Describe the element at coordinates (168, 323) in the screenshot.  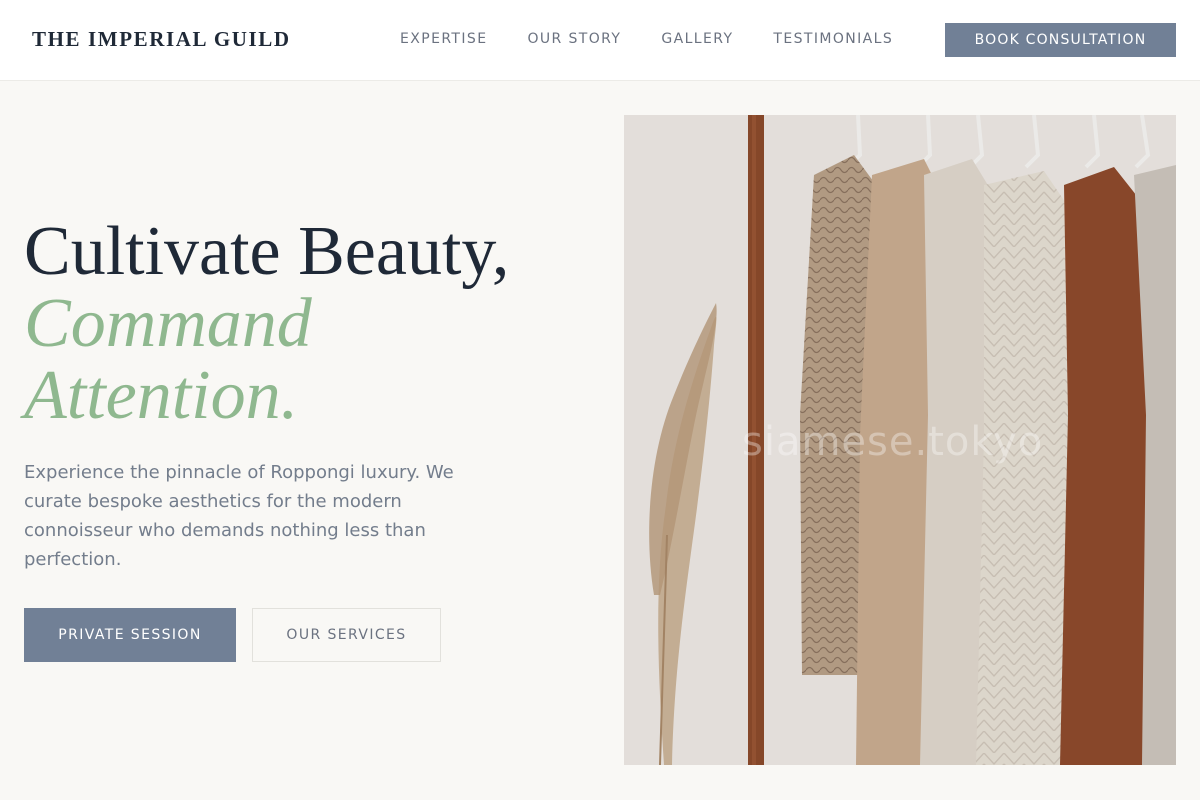
I see `hero-title-line-2: Command` at that location.